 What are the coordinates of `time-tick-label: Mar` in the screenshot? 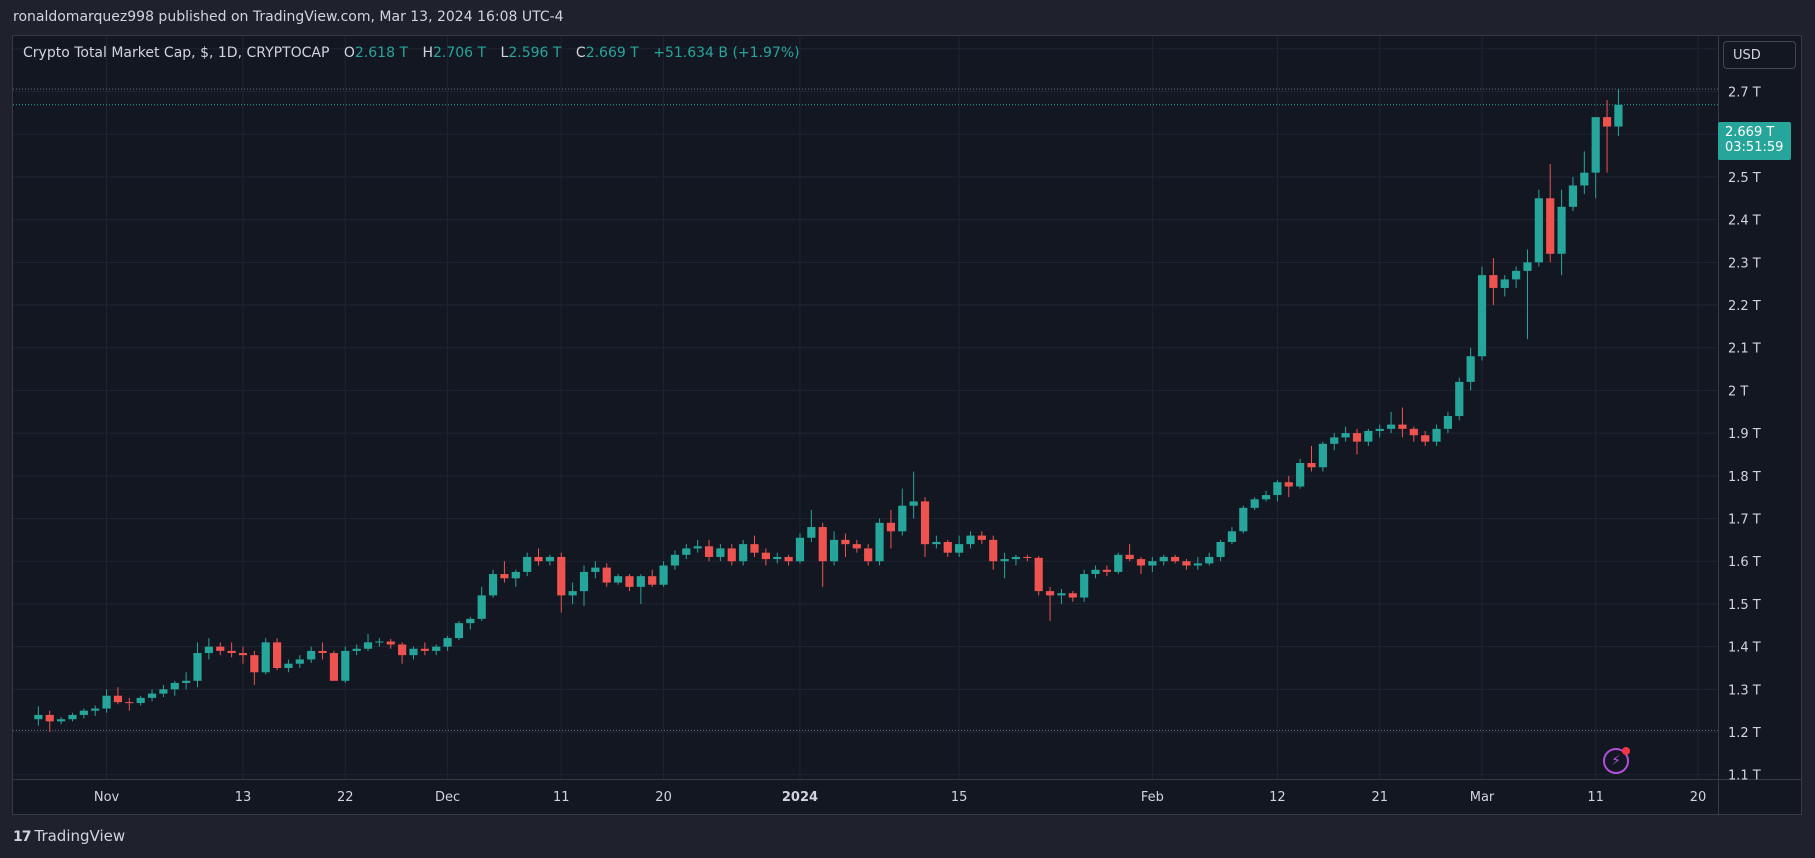 It's located at (1482, 797).